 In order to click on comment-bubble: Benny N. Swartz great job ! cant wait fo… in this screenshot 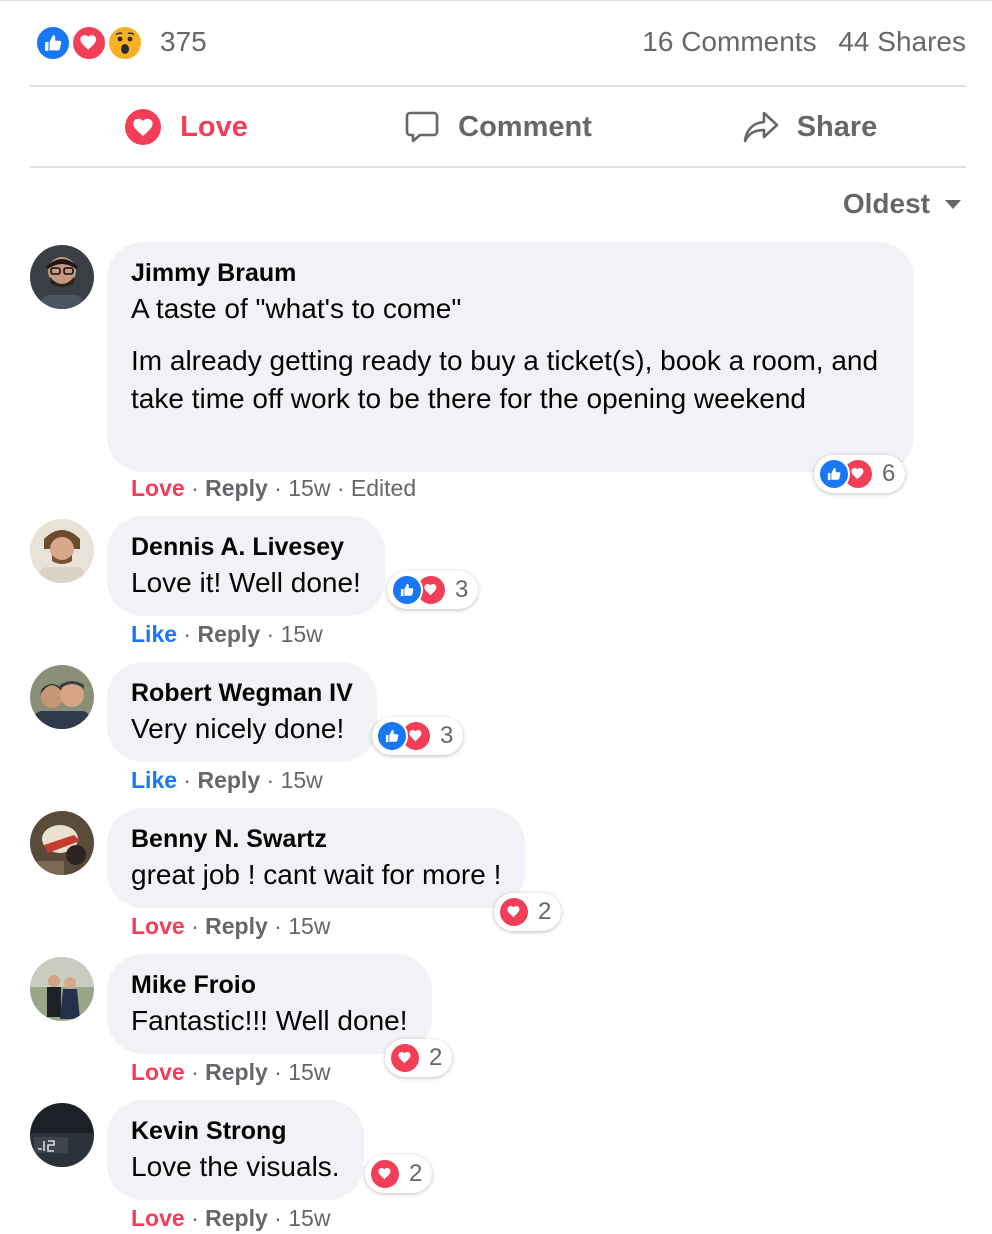, I will do `click(316, 858)`.